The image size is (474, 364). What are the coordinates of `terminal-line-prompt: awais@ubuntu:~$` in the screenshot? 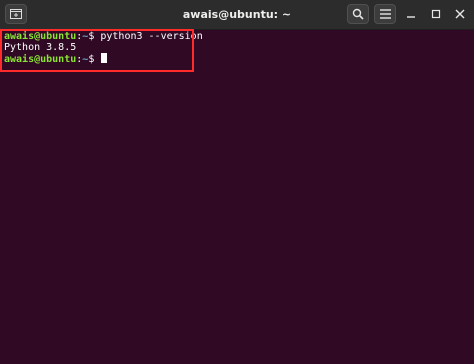 It's located at (56, 59).